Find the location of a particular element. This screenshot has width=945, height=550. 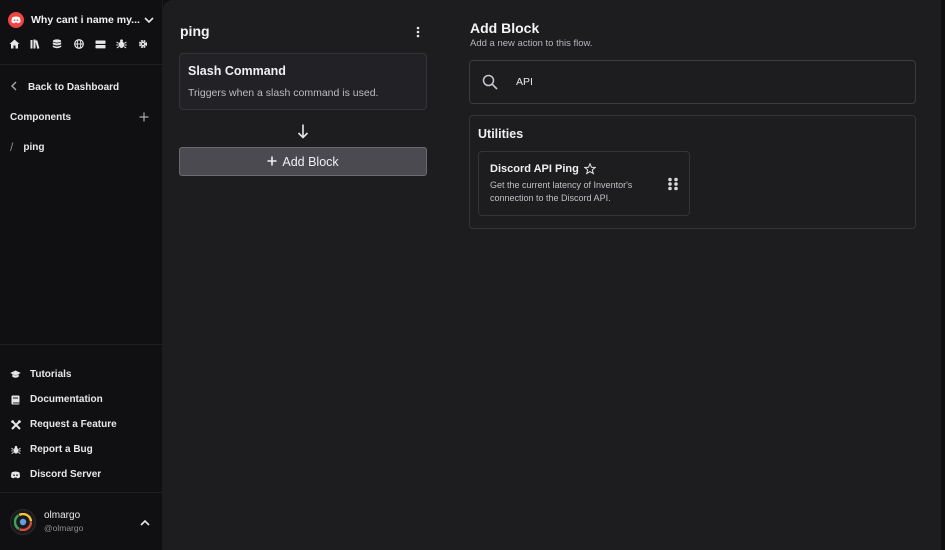

tools-icon is located at coordinates (15, 424).